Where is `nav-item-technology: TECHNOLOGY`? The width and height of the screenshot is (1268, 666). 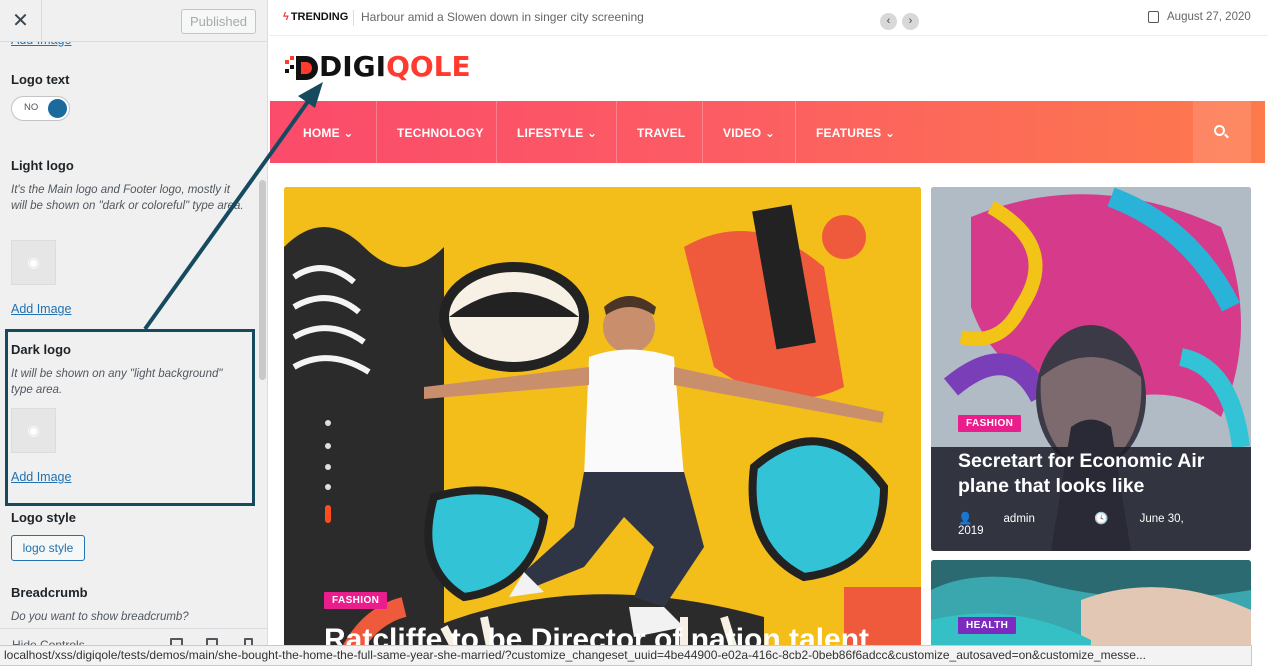
nav-item-technology: TECHNOLOGY is located at coordinates (440, 133).